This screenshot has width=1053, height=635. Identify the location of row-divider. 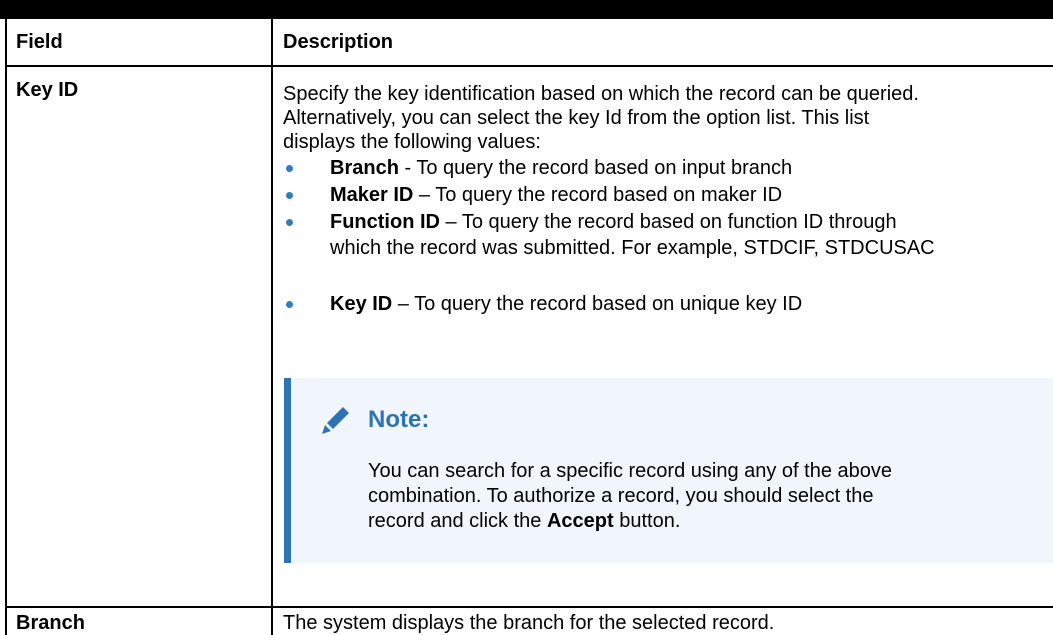
(529, 607).